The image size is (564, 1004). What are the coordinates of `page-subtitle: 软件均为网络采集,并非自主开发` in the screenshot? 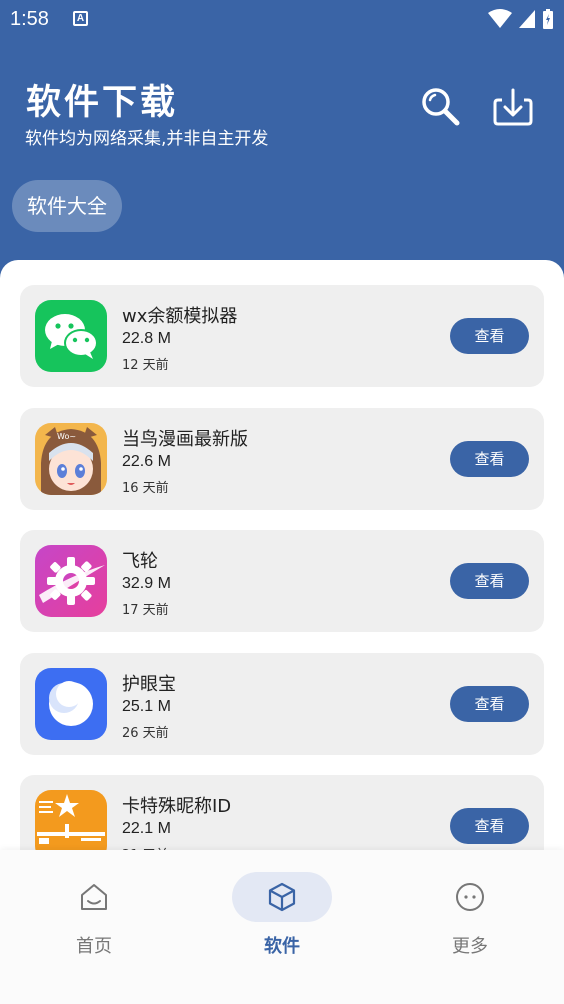 It's located at (147, 139).